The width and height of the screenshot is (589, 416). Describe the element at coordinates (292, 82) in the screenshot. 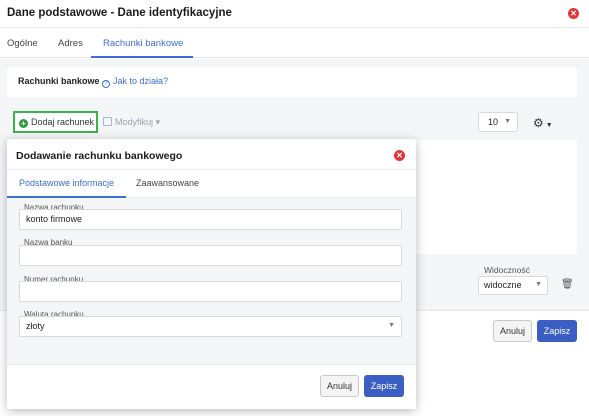

I see `bank-accounts-section-header: Rachunki bankowe ? Jak to działa?` at that location.